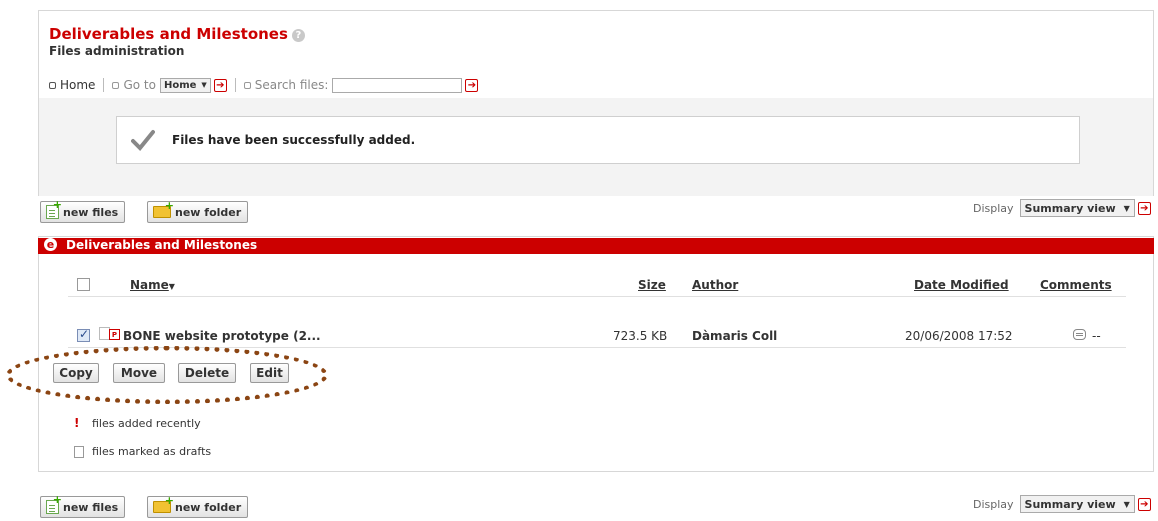  Describe the element at coordinates (1079, 334) in the screenshot. I see `comment-icon` at that location.